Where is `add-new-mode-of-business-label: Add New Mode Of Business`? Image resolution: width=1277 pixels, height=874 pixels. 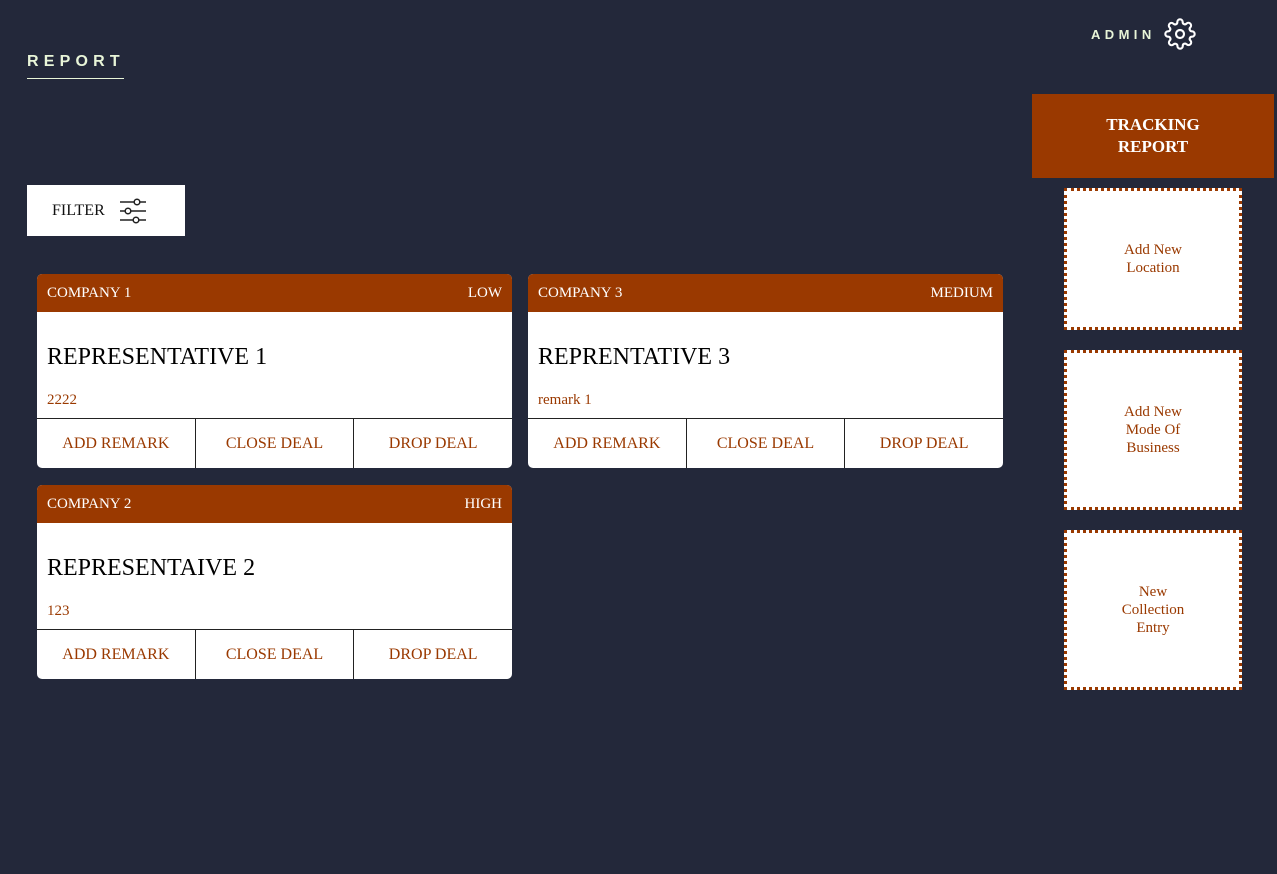
add-new-mode-of-business-label: Add New Mode Of Business is located at coordinates (1153, 430).